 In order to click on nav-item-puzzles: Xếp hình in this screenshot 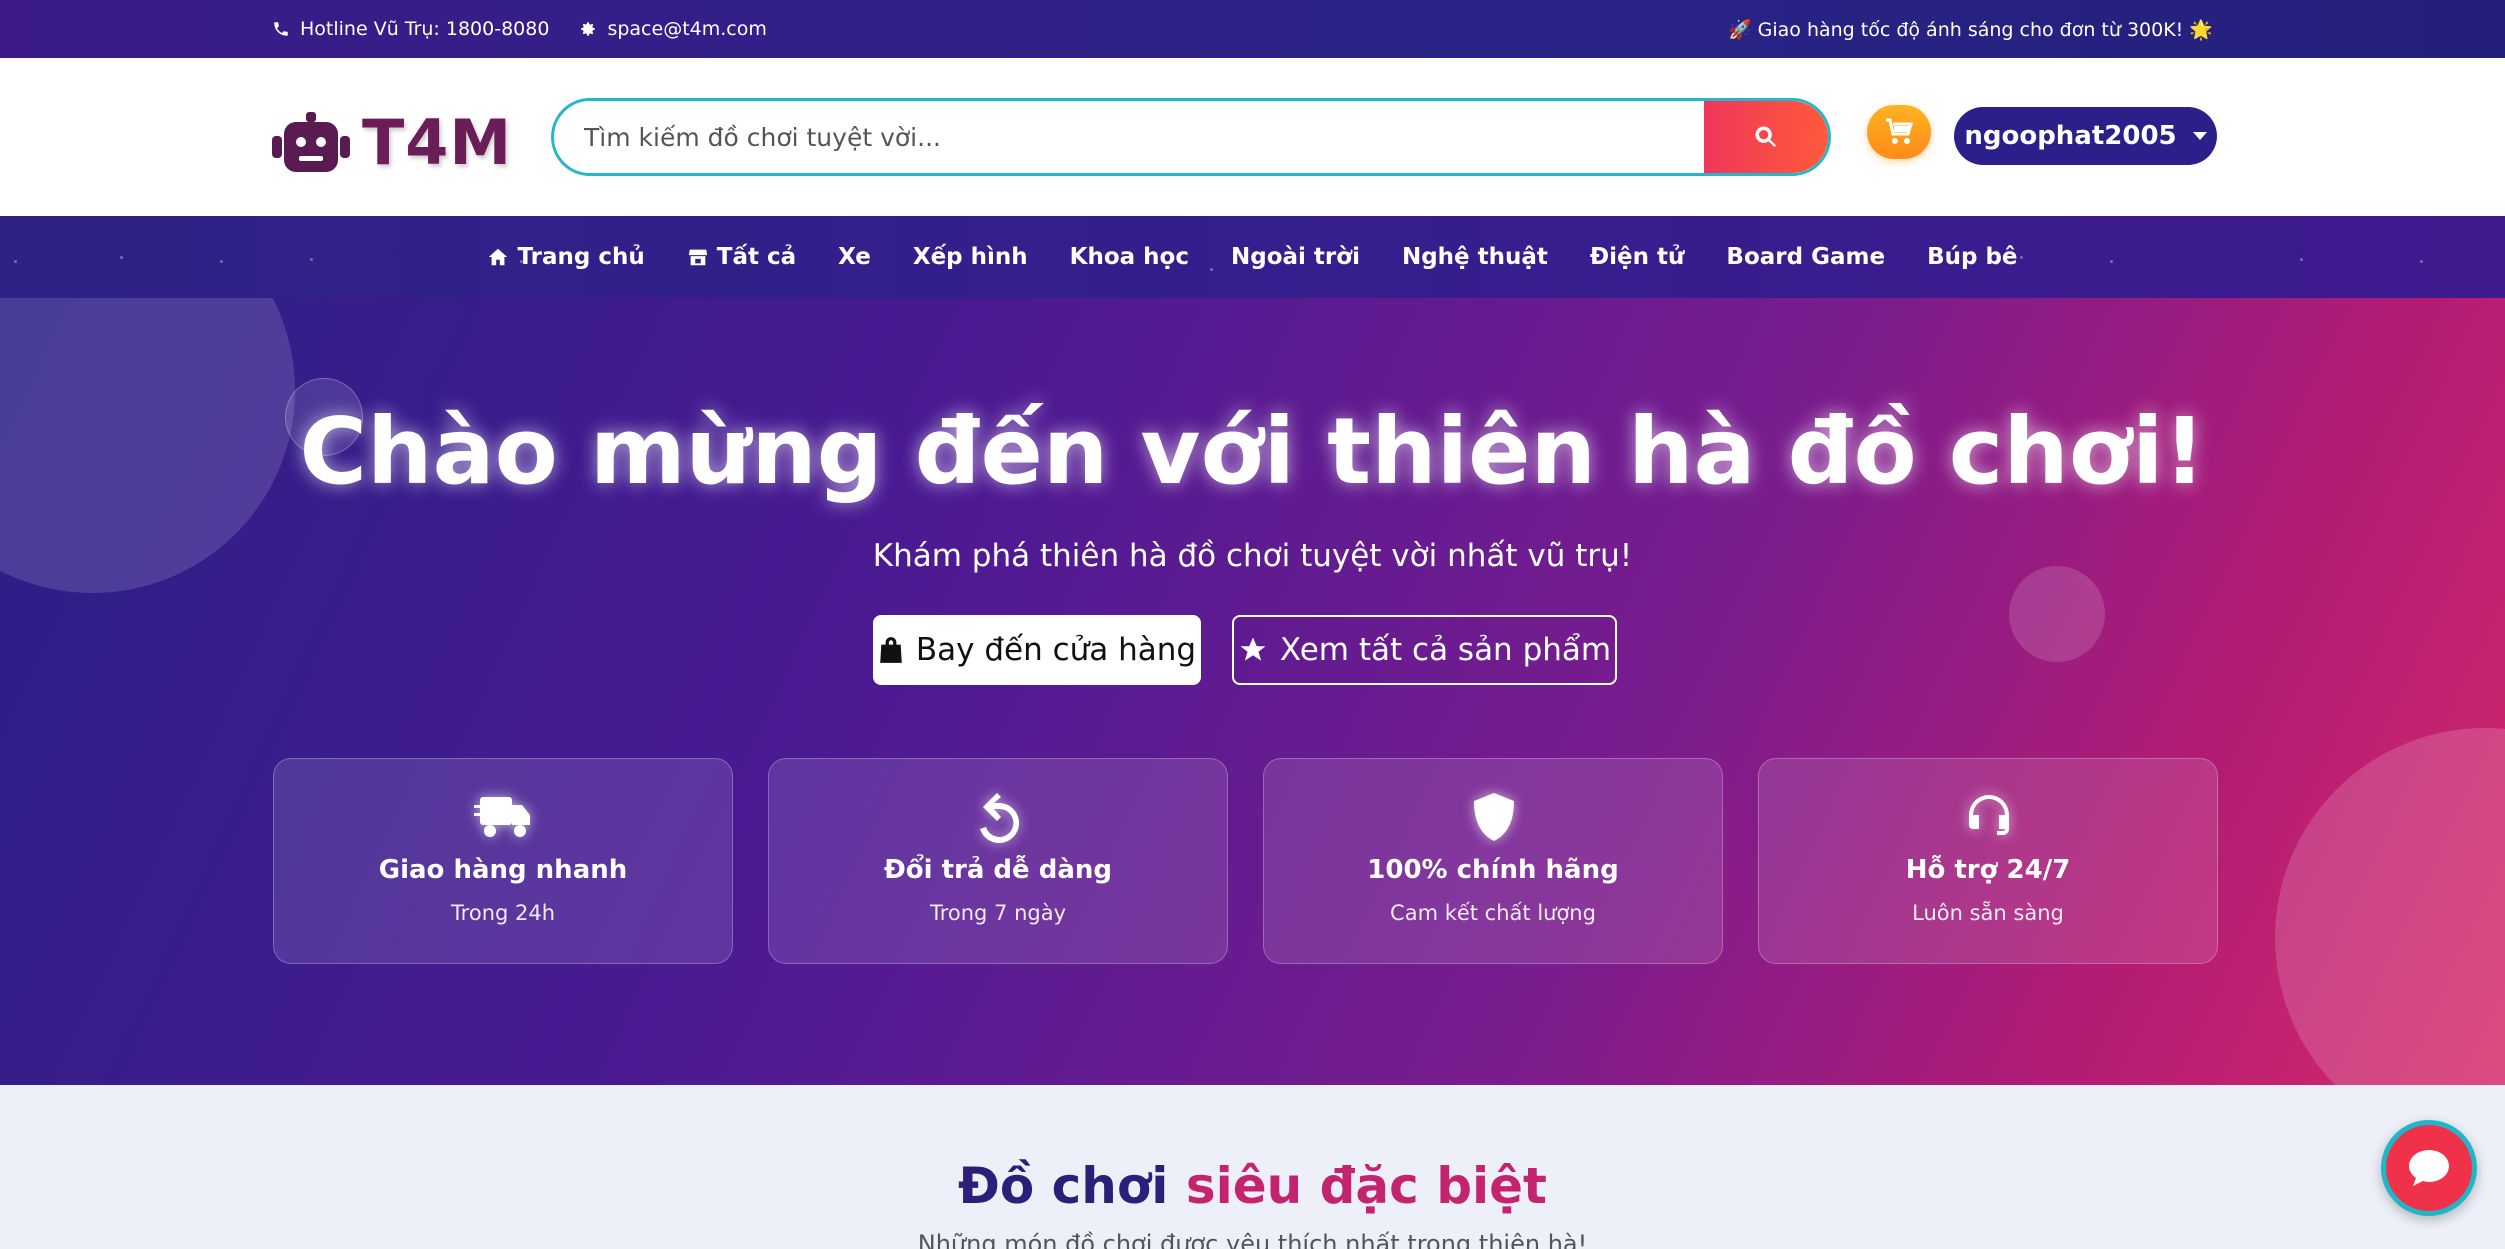, I will do `click(970, 257)`.